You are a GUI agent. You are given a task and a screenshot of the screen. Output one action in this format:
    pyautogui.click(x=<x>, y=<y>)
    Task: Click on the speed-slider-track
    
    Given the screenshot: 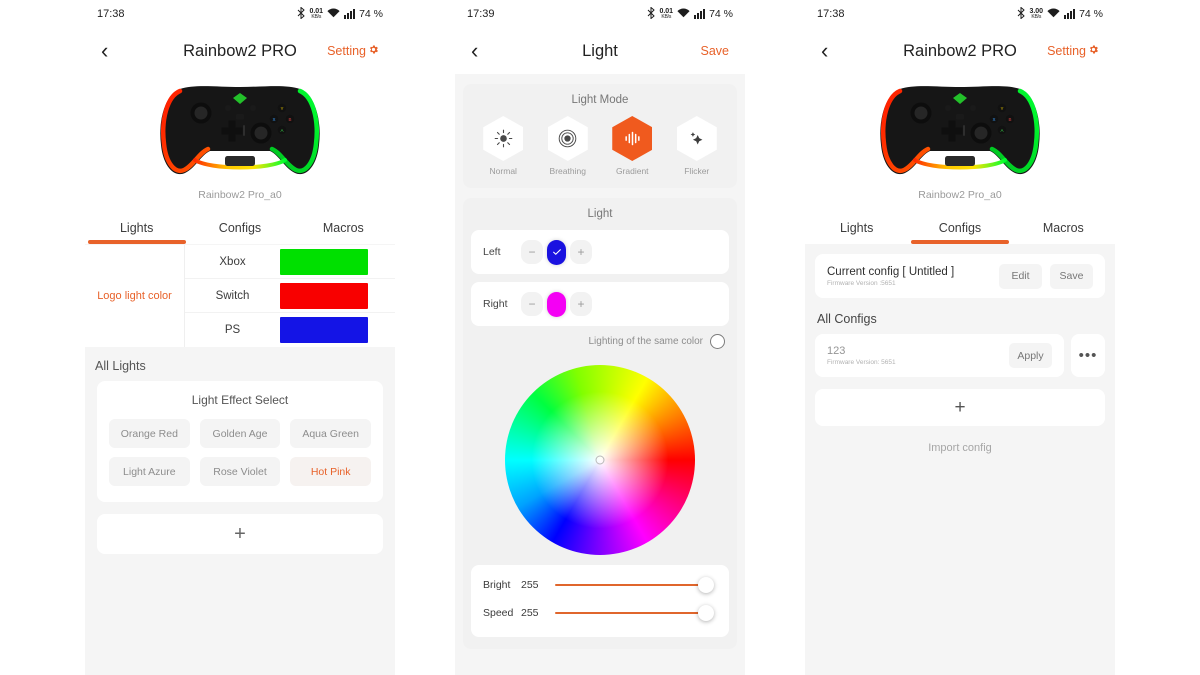 What is the action you would take?
    pyautogui.click(x=634, y=613)
    